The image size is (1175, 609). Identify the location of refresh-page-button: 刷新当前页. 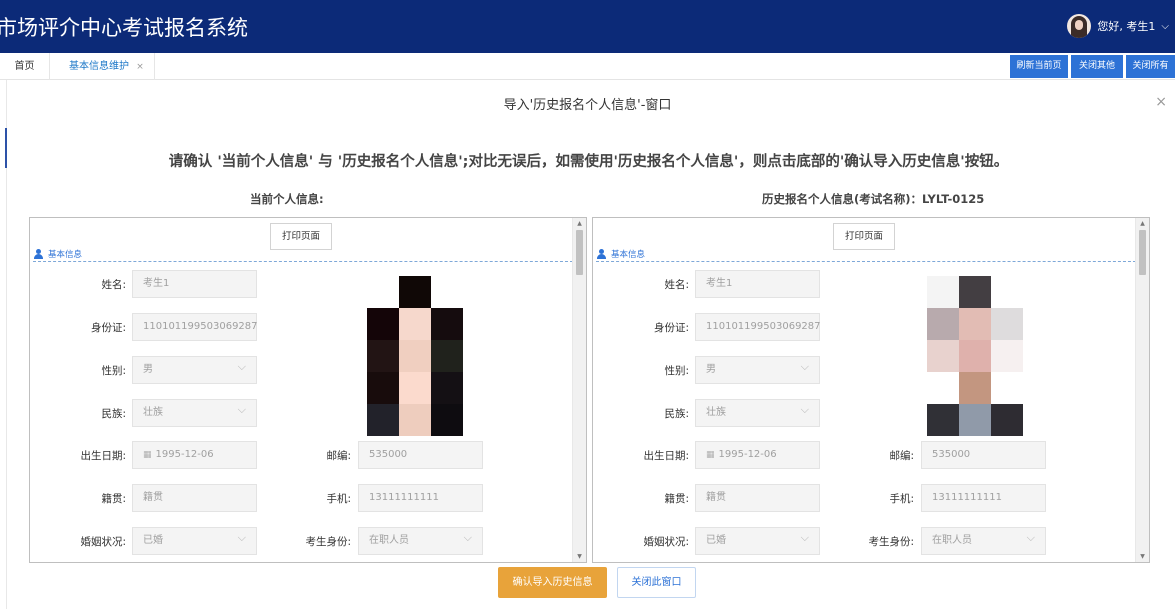
(1039, 66).